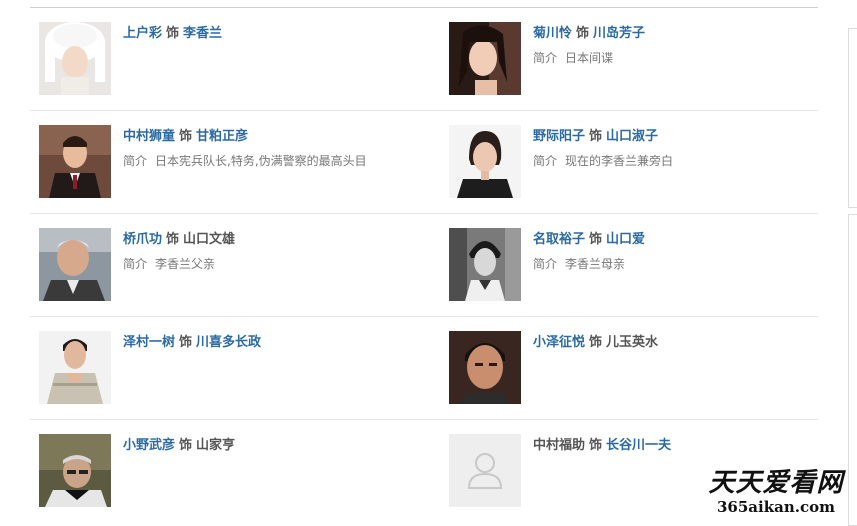 The image size is (857, 526). What do you see at coordinates (222, 136) in the screenshot?
I see `role-name-link: 甘粕正彦` at bounding box center [222, 136].